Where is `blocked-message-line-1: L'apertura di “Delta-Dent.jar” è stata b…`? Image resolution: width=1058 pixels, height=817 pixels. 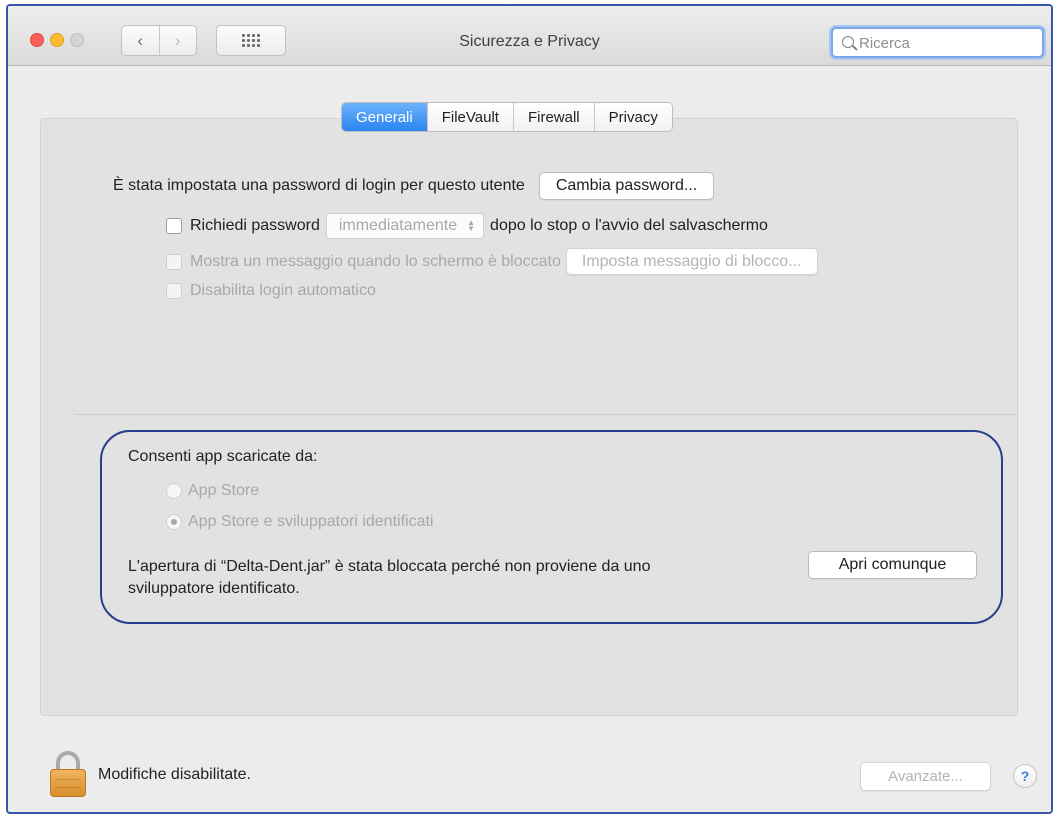 blocked-message-line-1: L'apertura di “Delta-Dent.jar” è stata b… is located at coordinates (389, 566).